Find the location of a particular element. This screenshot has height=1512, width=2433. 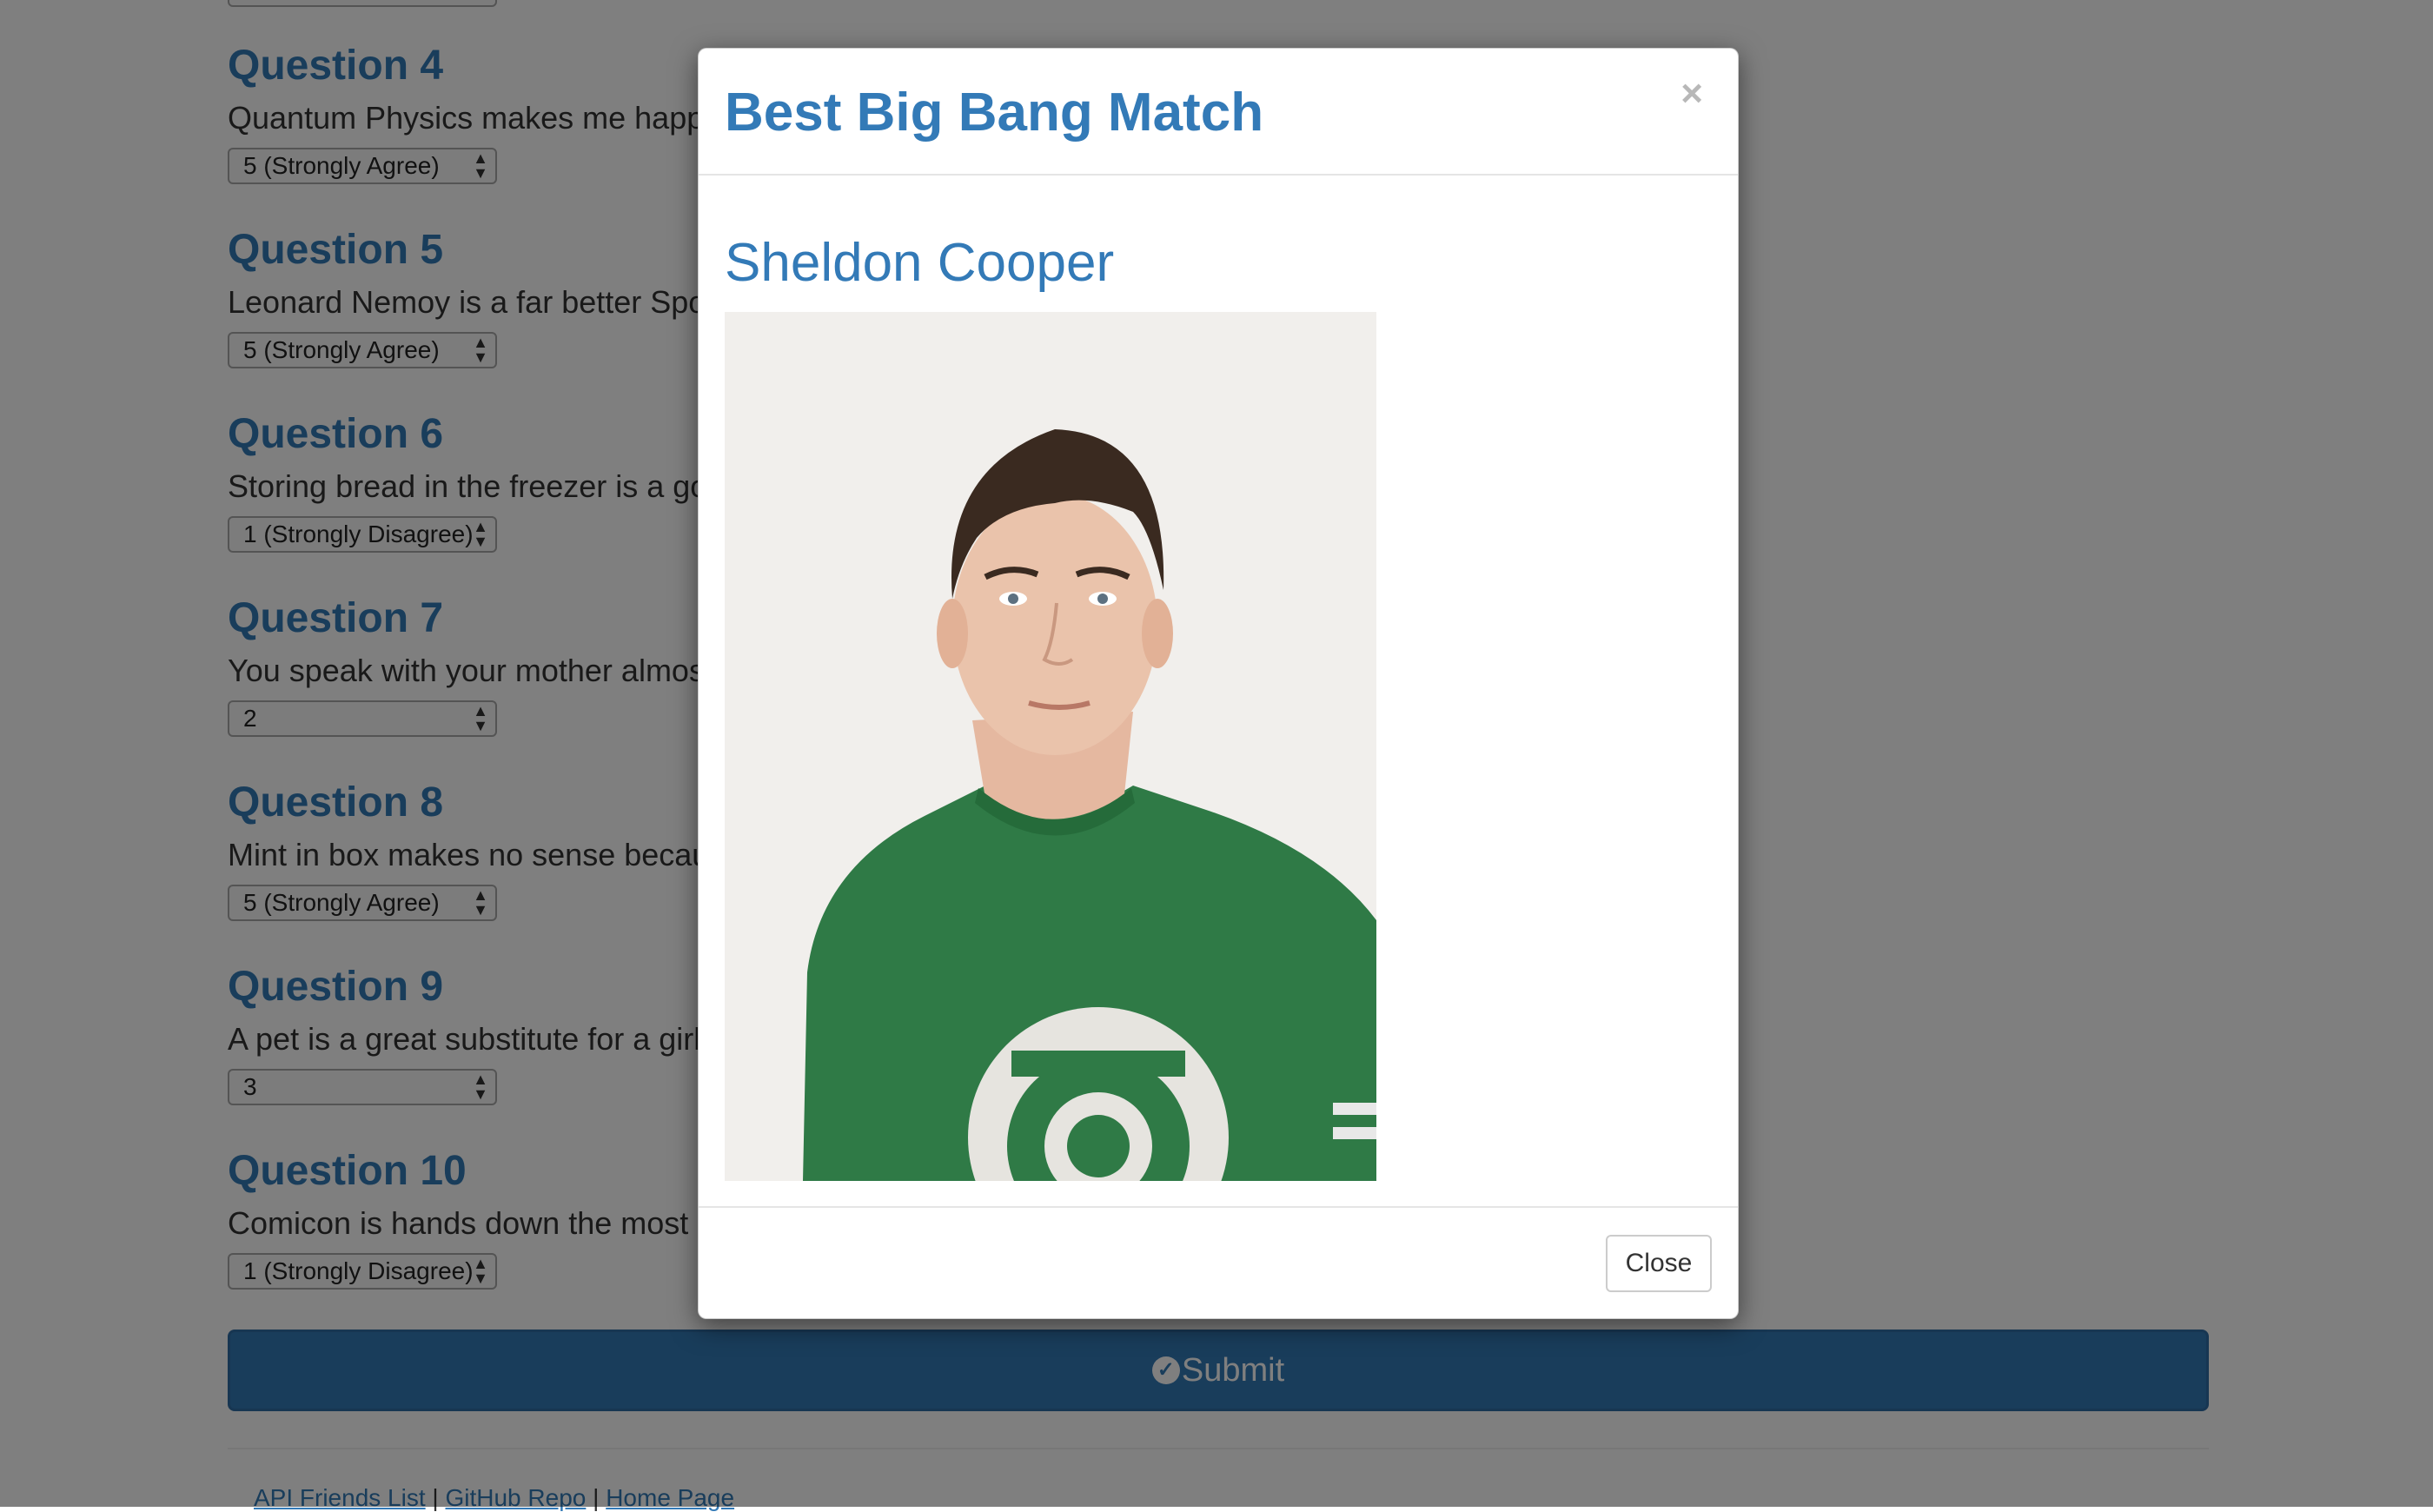

close-button-label: Close is located at coordinates (1659, 1263).